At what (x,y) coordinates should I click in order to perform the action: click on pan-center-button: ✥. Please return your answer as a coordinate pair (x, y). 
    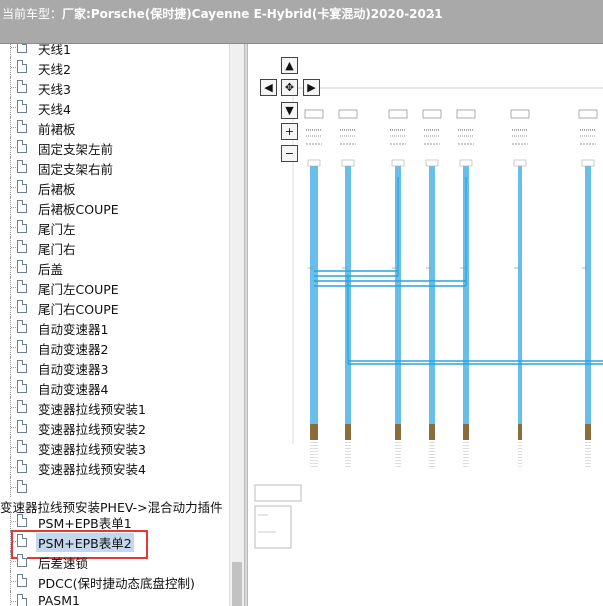
    Looking at the image, I should click on (289, 87).